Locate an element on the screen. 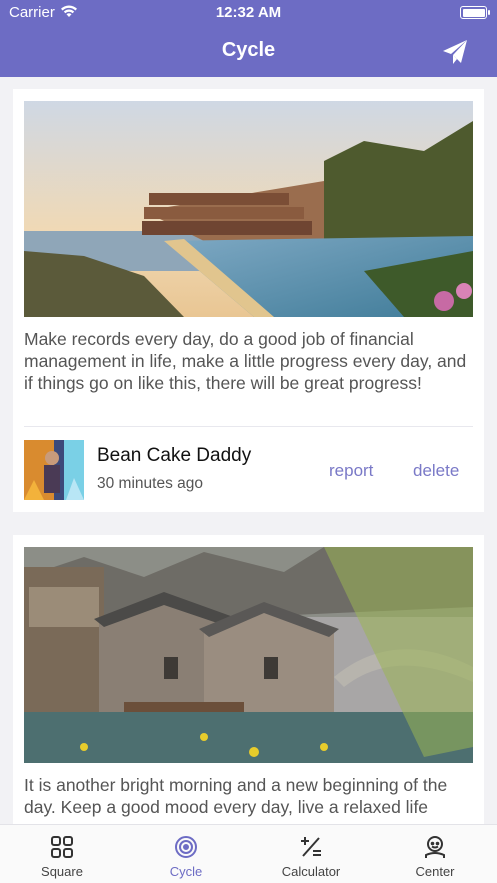  nav-bar: Cycle is located at coordinates (248, 51).